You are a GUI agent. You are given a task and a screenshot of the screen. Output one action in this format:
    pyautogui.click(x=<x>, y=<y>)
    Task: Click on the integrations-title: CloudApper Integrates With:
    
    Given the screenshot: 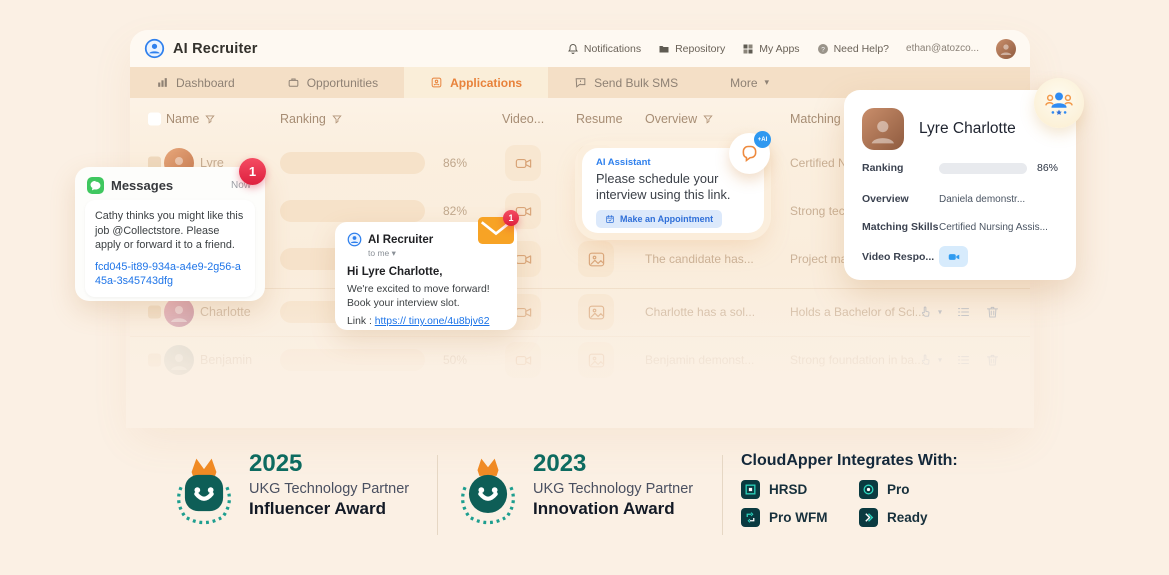 What is the action you would take?
    pyautogui.click(x=849, y=460)
    